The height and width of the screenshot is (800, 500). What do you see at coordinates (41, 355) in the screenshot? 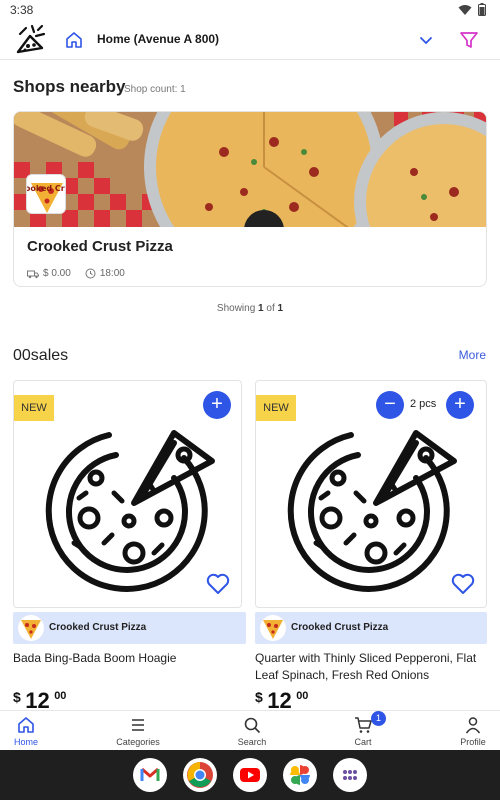
I see `sales-section-title: 00sales` at bounding box center [41, 355].